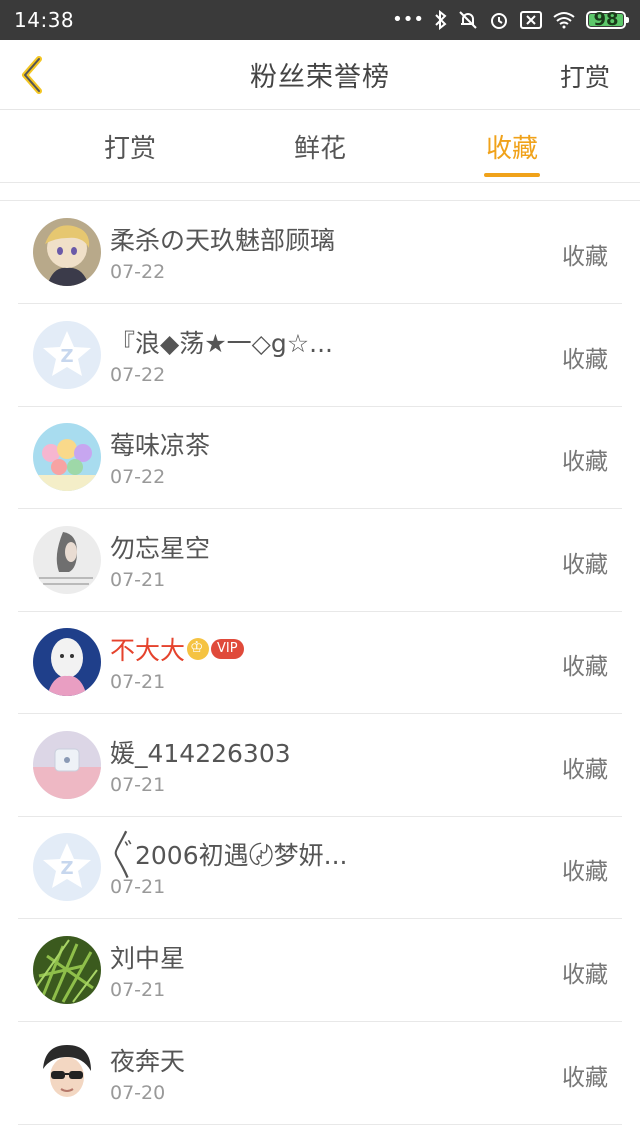 The height and width of the screenshot is (1138, 640). What do you see at coordinates (198, 649) in the screenshot?
I see `crown-icon` at bounding box center [198, 649].